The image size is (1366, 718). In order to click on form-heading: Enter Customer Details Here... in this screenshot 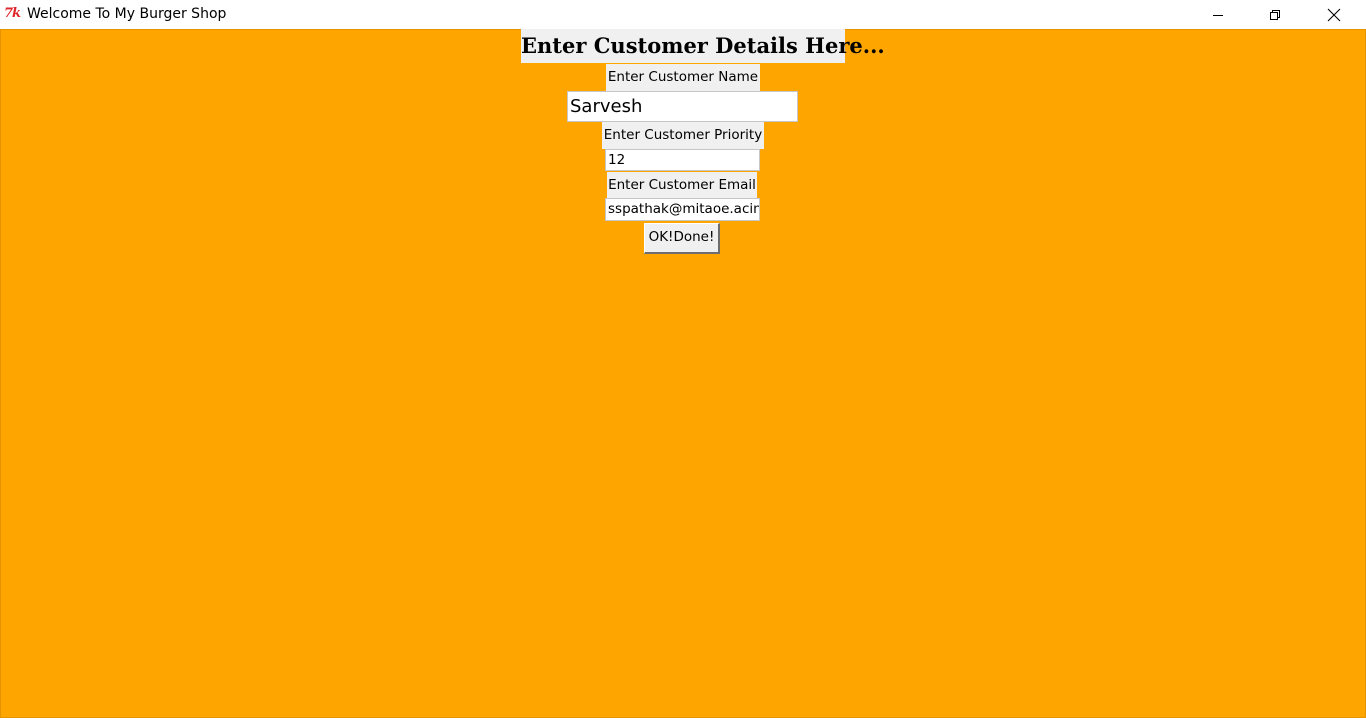, I will do `click(703, 46)`.